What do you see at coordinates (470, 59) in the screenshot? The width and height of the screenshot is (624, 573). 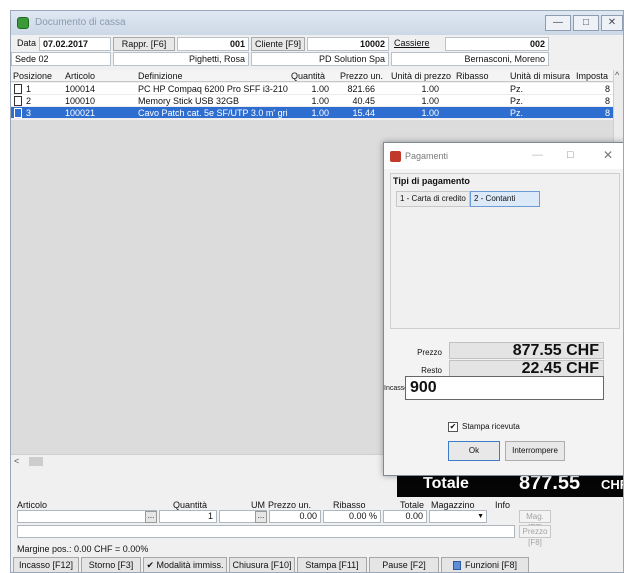 I see `cassiere-name-field: Bernasconi, Moreno` at bounding box center [470, 59].